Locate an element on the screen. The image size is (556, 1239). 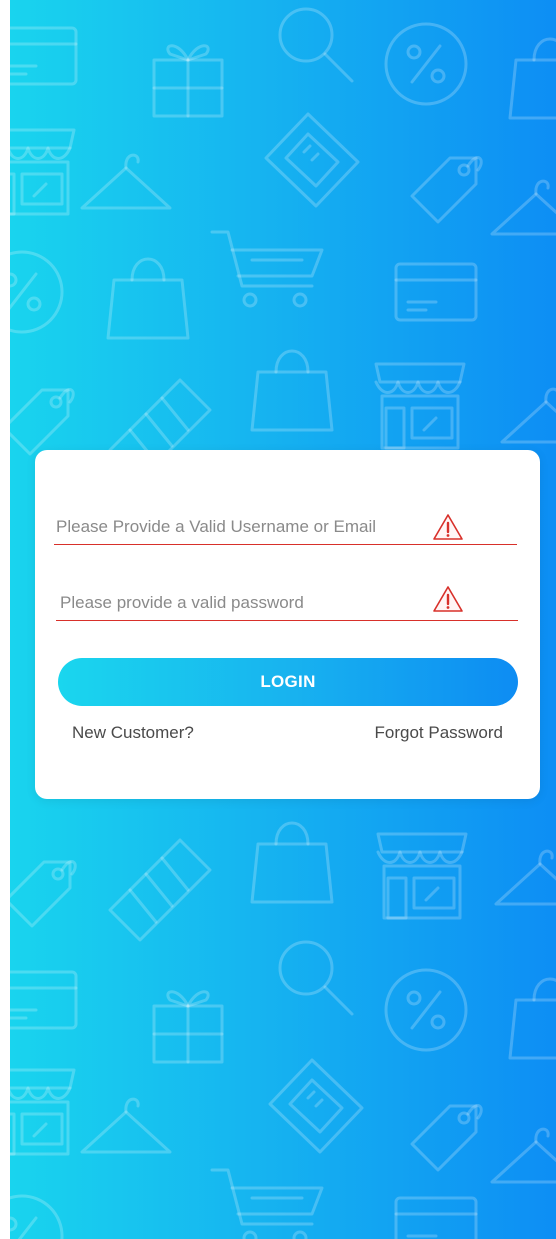
login-button: LOGIN is located at coordinates (288, 682).